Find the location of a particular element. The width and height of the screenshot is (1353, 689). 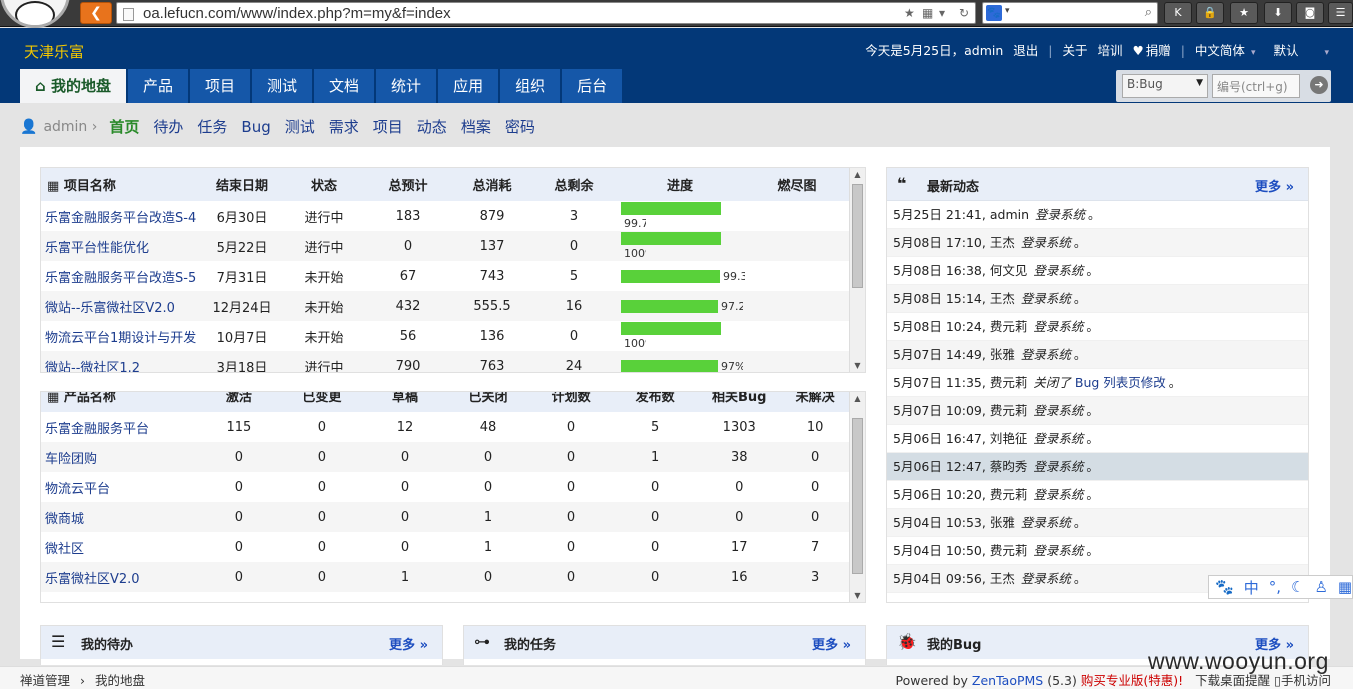

ime-lang: 中 is located at coordinates (1251, 587).